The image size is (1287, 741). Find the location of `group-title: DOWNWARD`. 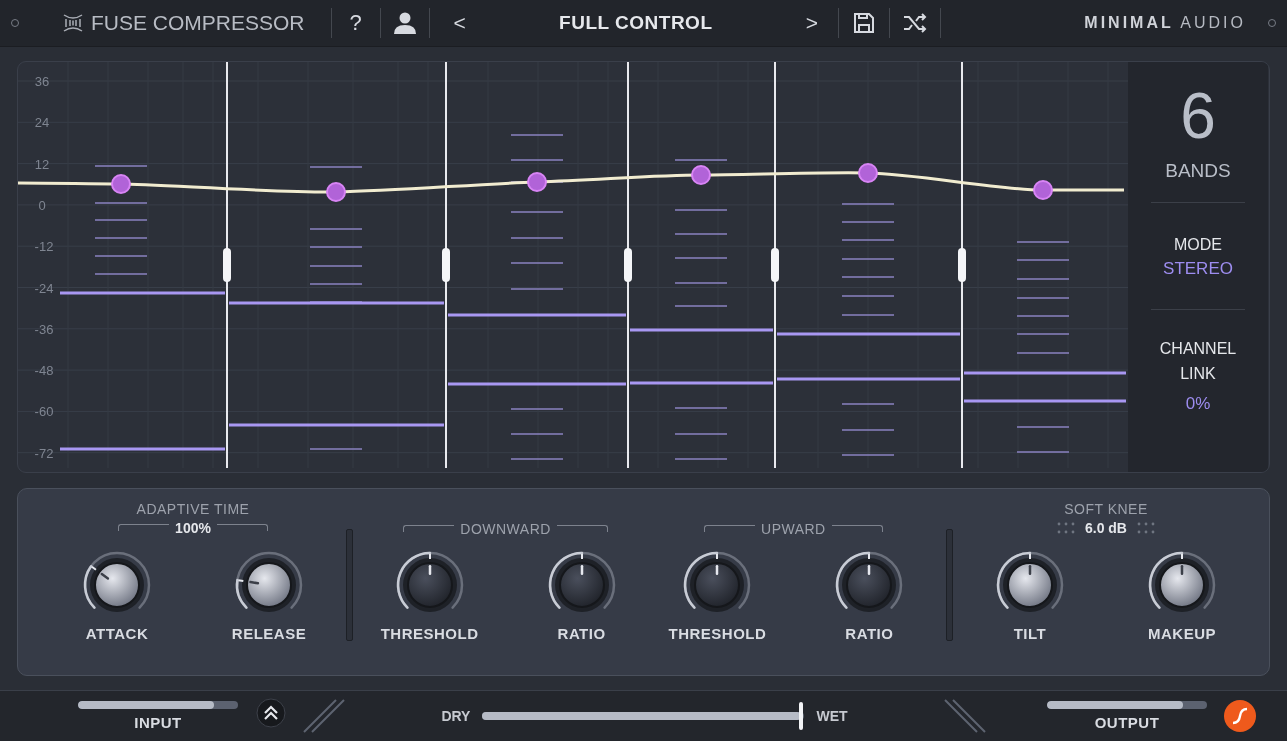

group-title: DOWNWARD is located at coordinates (505, 528).